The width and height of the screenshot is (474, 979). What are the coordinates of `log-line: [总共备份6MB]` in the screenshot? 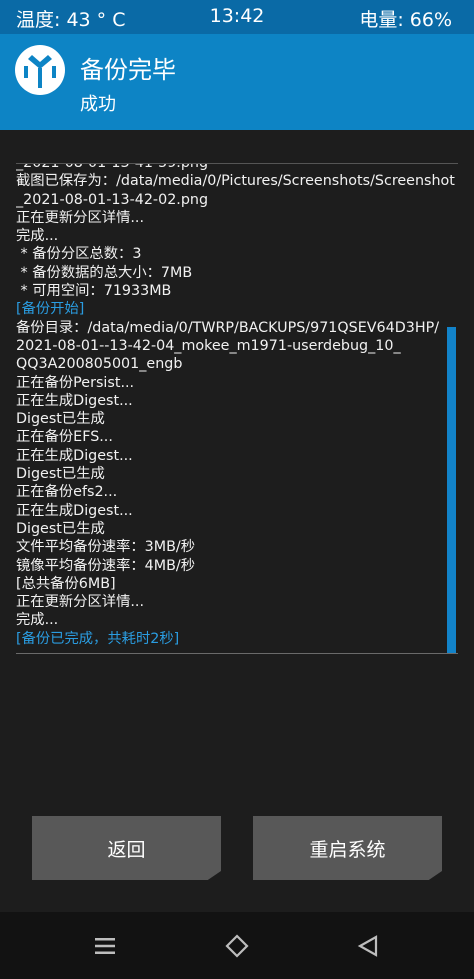 It's located at (66, 583).